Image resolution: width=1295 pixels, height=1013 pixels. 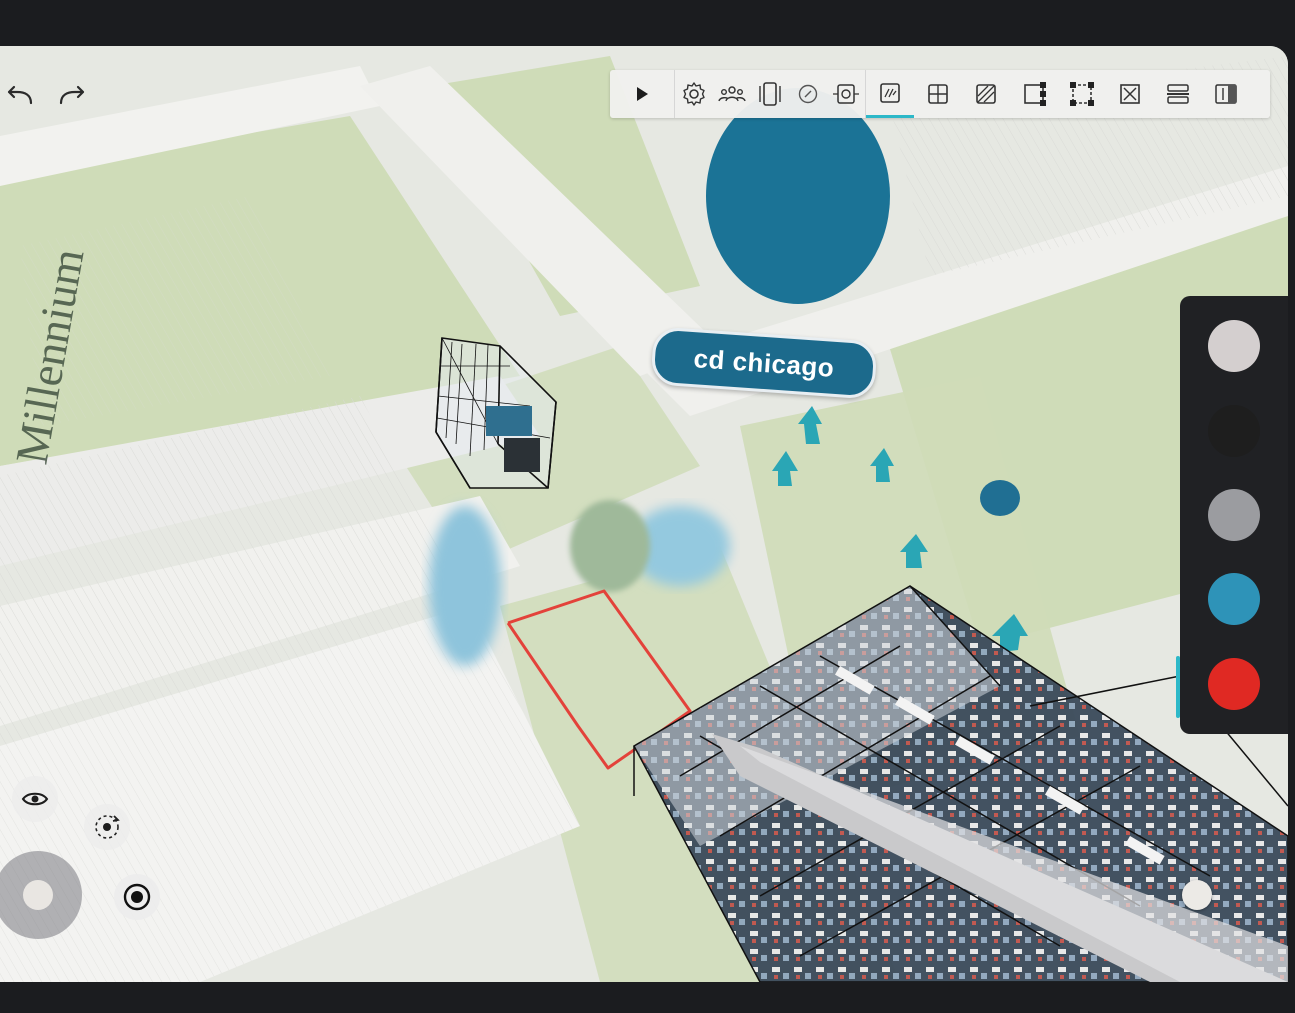 I want to click on crossed-box-icon, so click(x=1130, y=94).